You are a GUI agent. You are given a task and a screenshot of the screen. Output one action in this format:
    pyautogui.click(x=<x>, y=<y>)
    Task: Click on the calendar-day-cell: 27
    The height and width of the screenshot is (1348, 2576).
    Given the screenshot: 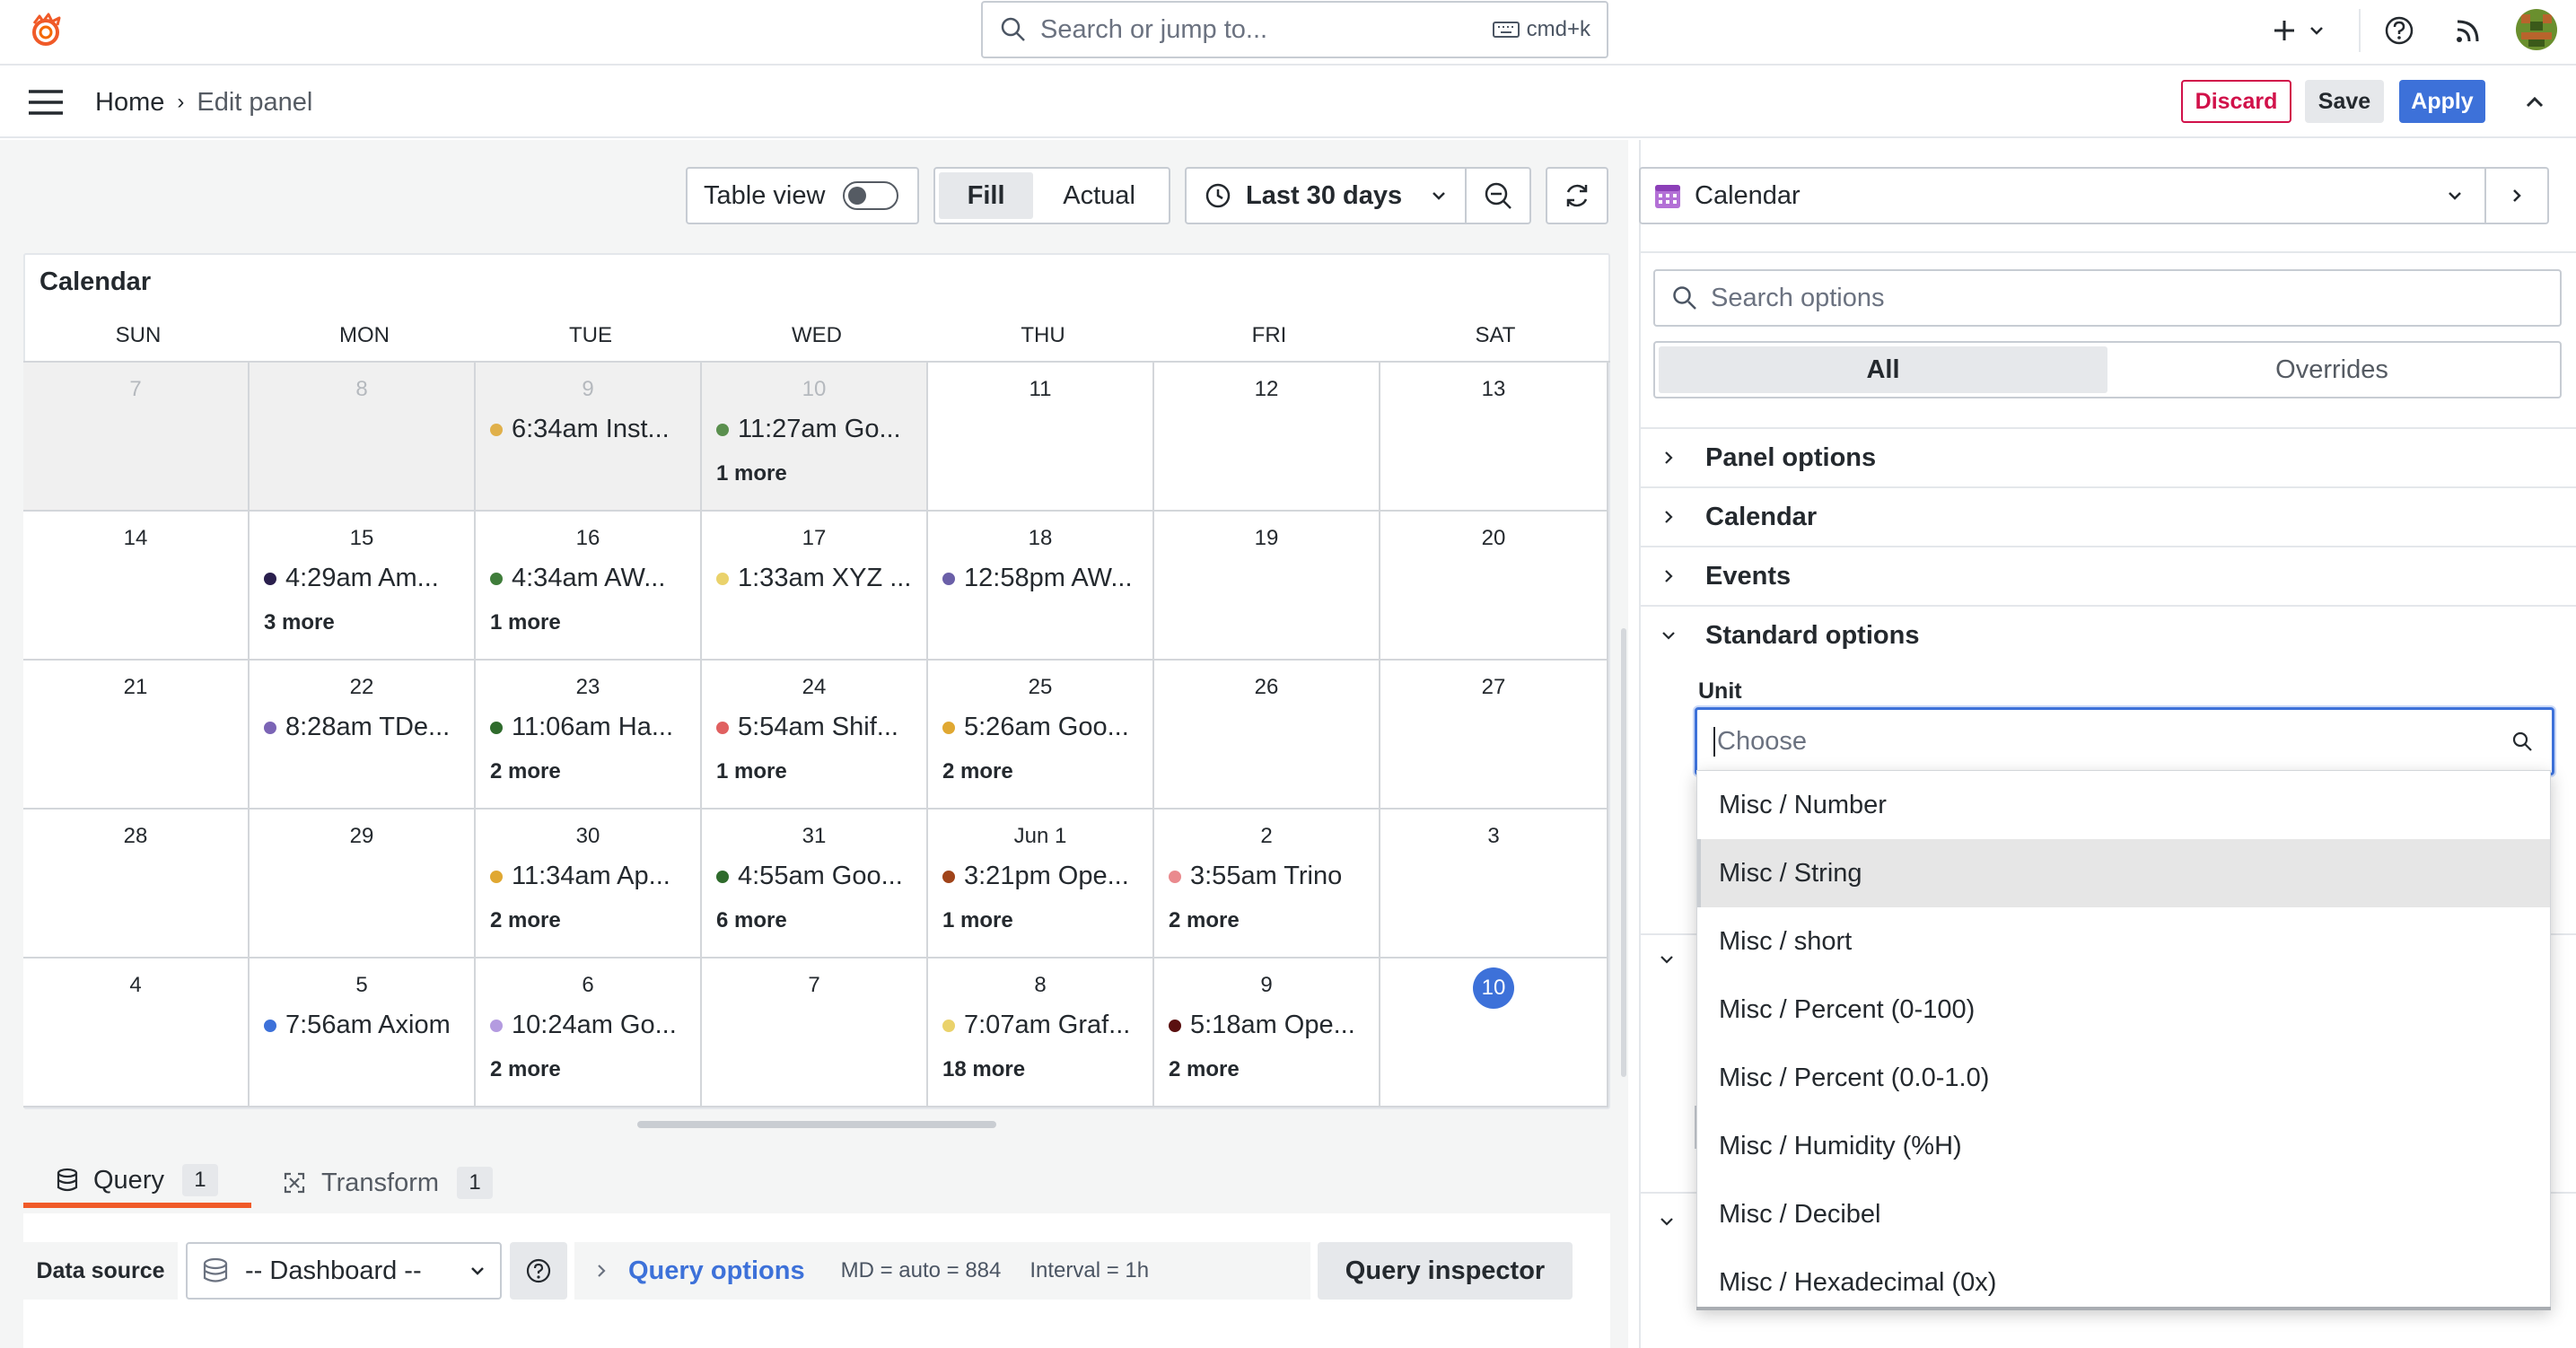 What is the action you would take?
    pyautogui.click(x=1494, y=735)
    